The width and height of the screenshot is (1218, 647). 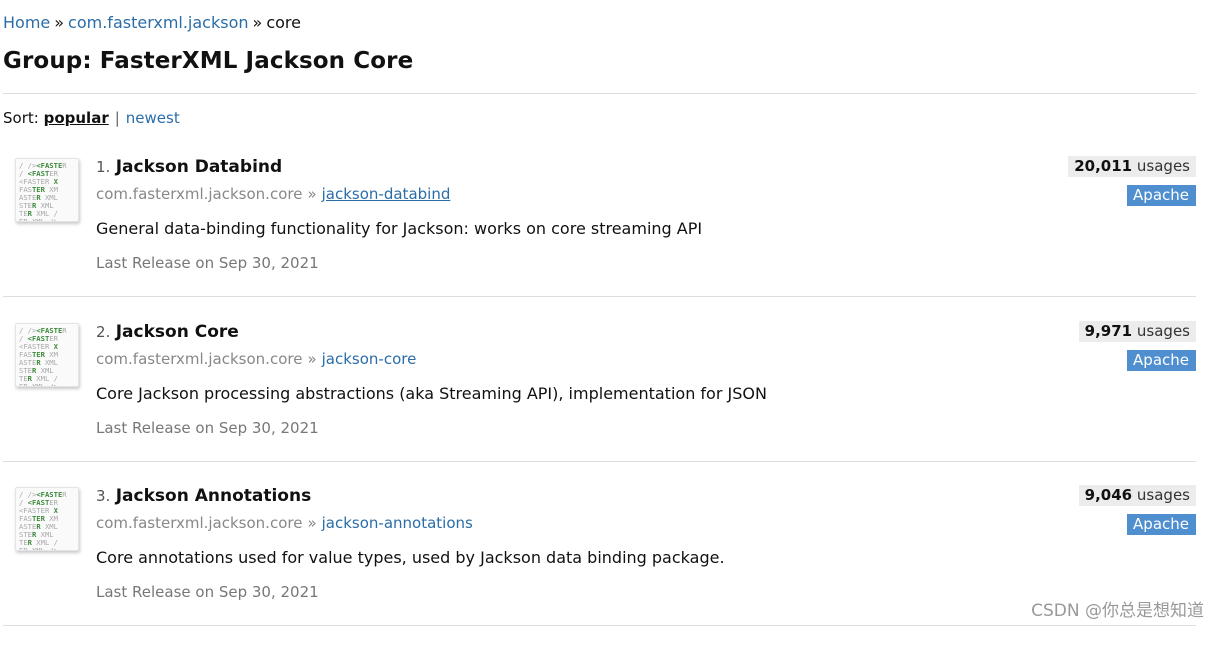 What do you see at coordinates (386, 194) in the screenshot?
I see `item-artifact-link: jackson-databind` at bounding box center [386, 194].